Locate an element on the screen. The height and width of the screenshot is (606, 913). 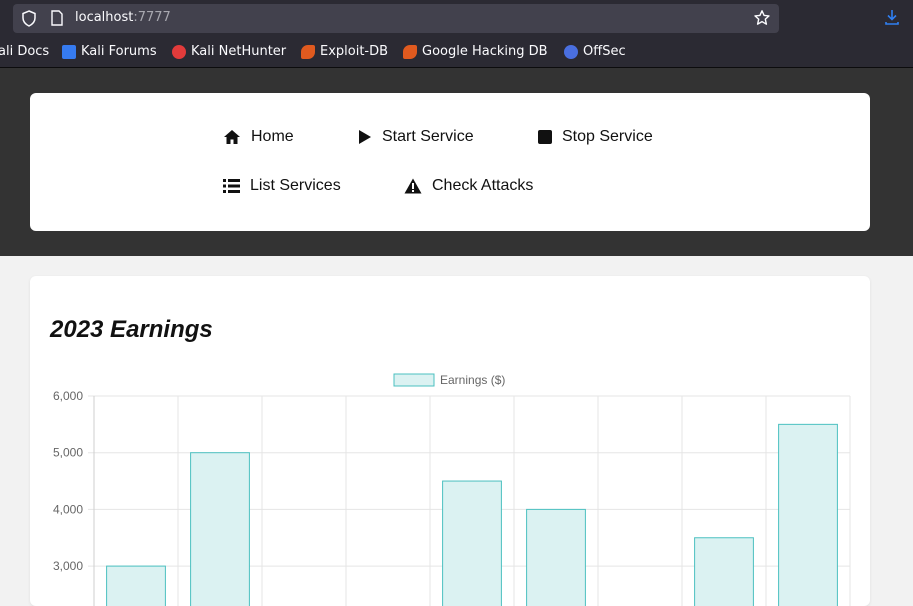
home-icon is located at coordinates (232, 137).